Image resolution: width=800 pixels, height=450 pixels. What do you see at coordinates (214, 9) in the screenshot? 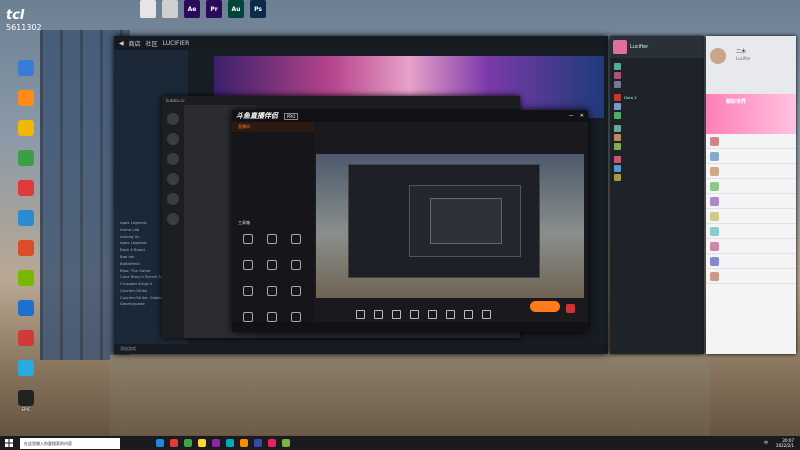
I see `premiere-icon: Pr` at bounding box center [214, 9].